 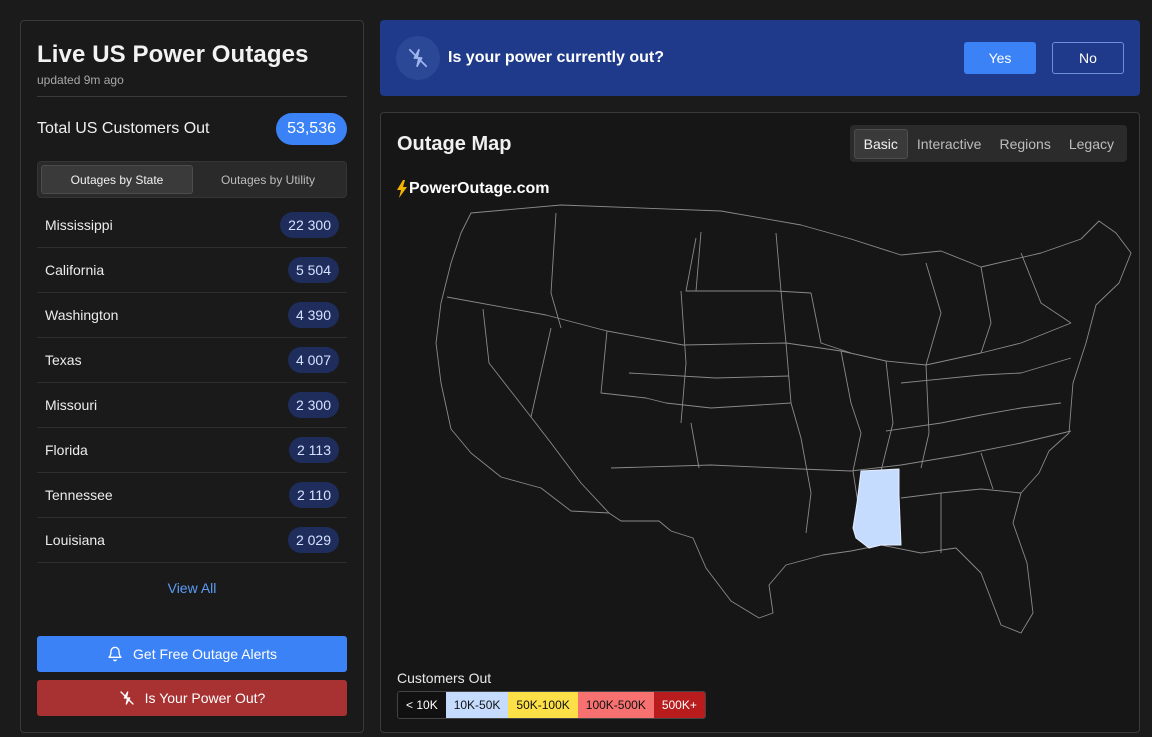 What do you see at coordinates (880, 143) in the screenshot?
I see `tab-basic: Basic` at bounding box center [880, 143].